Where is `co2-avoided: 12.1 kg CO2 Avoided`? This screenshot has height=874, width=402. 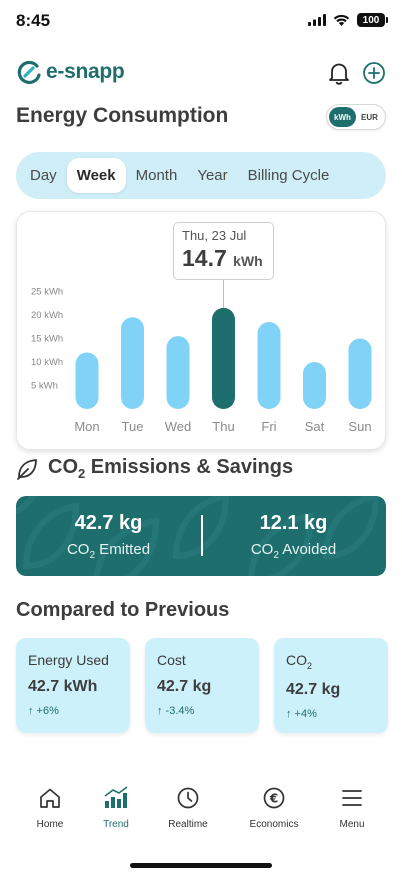
co2-avoided: 12.1 kg CO2 Avoided is located at coordinates (293, 536).